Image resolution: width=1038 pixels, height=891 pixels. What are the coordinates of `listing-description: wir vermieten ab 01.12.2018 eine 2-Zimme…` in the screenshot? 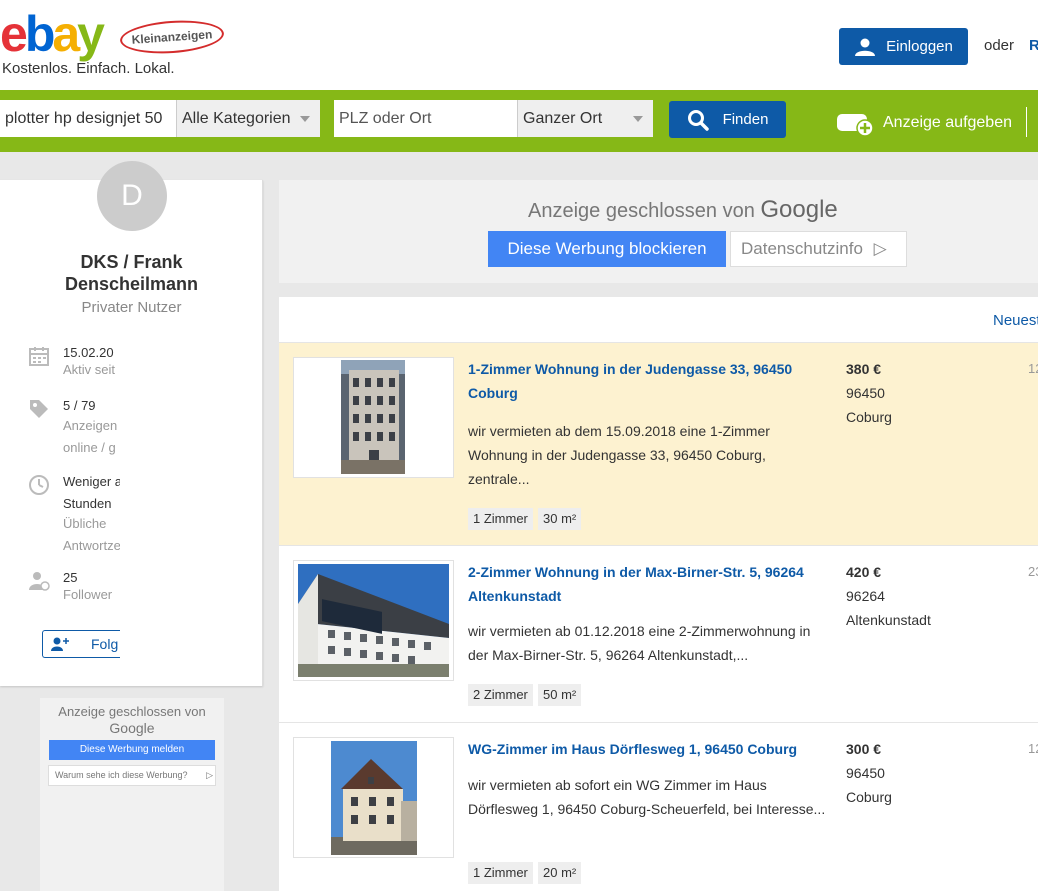 It's located at (639, 643).